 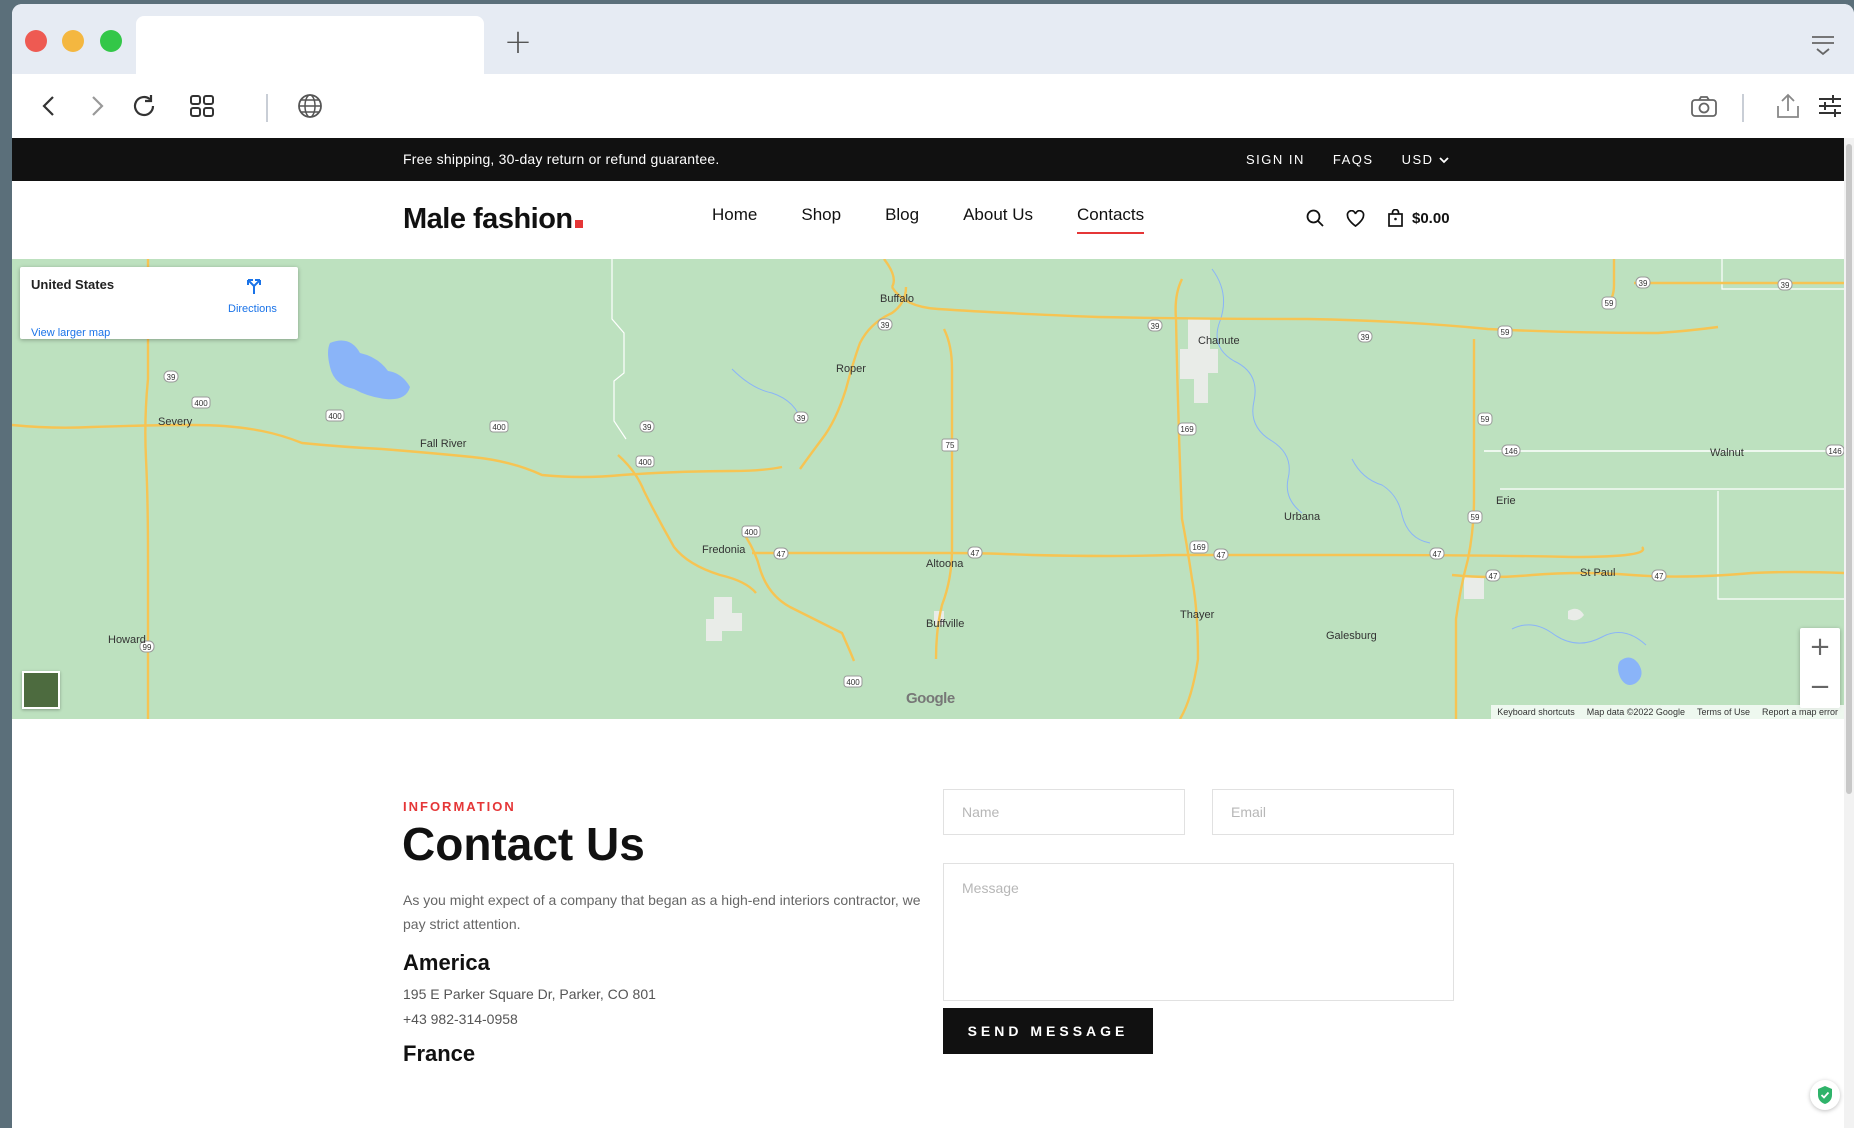 I want to click on security-shield-icon, so click(x=1825, y=1095).